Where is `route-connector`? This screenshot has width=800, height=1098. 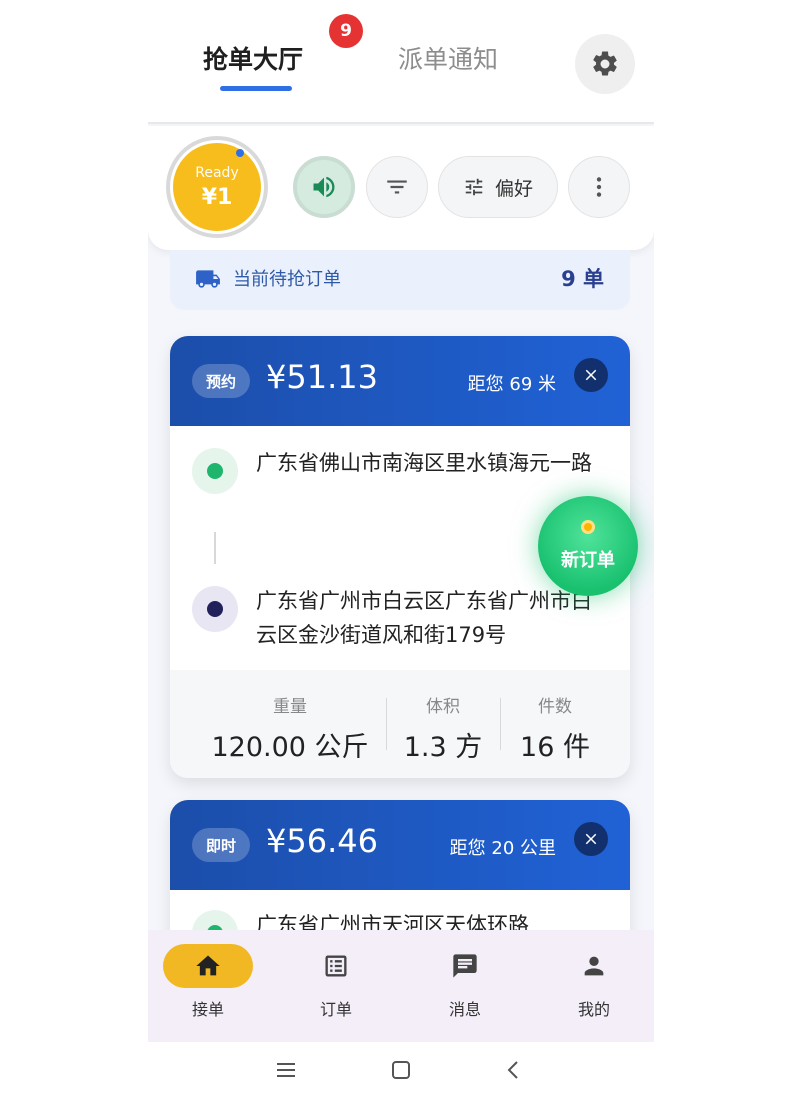
route-connector is located at coordinates (215, 548).